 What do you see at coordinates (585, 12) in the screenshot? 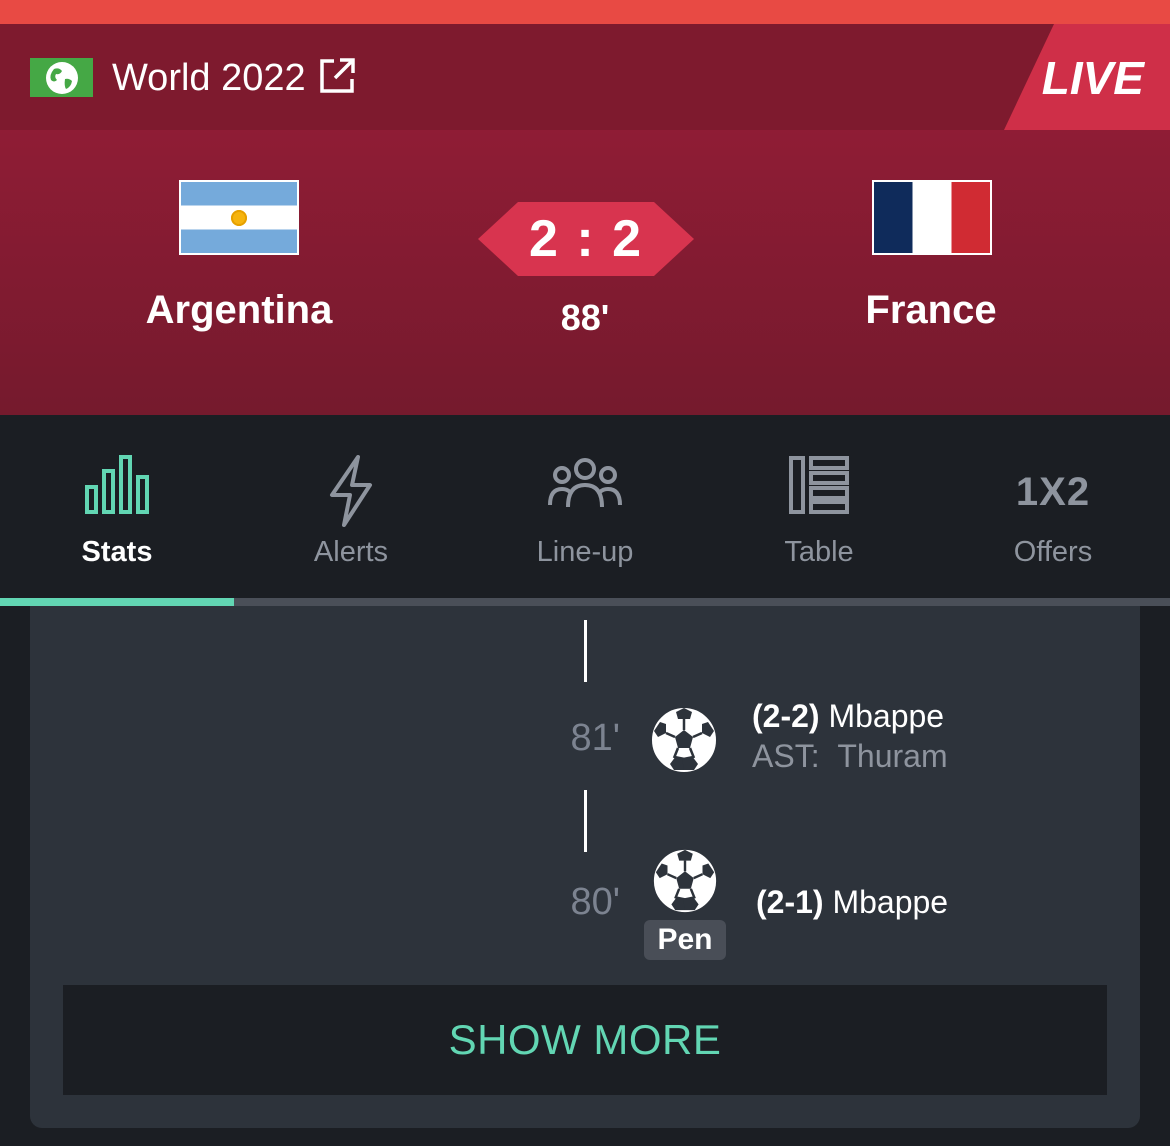
I see `top-accent-stripe` at bounding box center [585, 12].